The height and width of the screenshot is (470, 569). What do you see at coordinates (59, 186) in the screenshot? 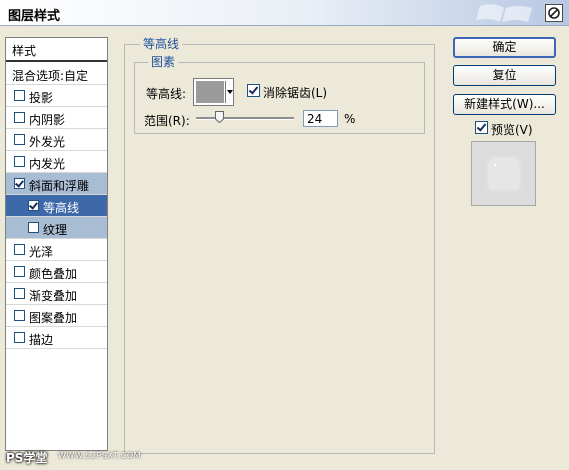
I see `style-item-label: 斜面和浮雕` at bounding box center [59, 186].